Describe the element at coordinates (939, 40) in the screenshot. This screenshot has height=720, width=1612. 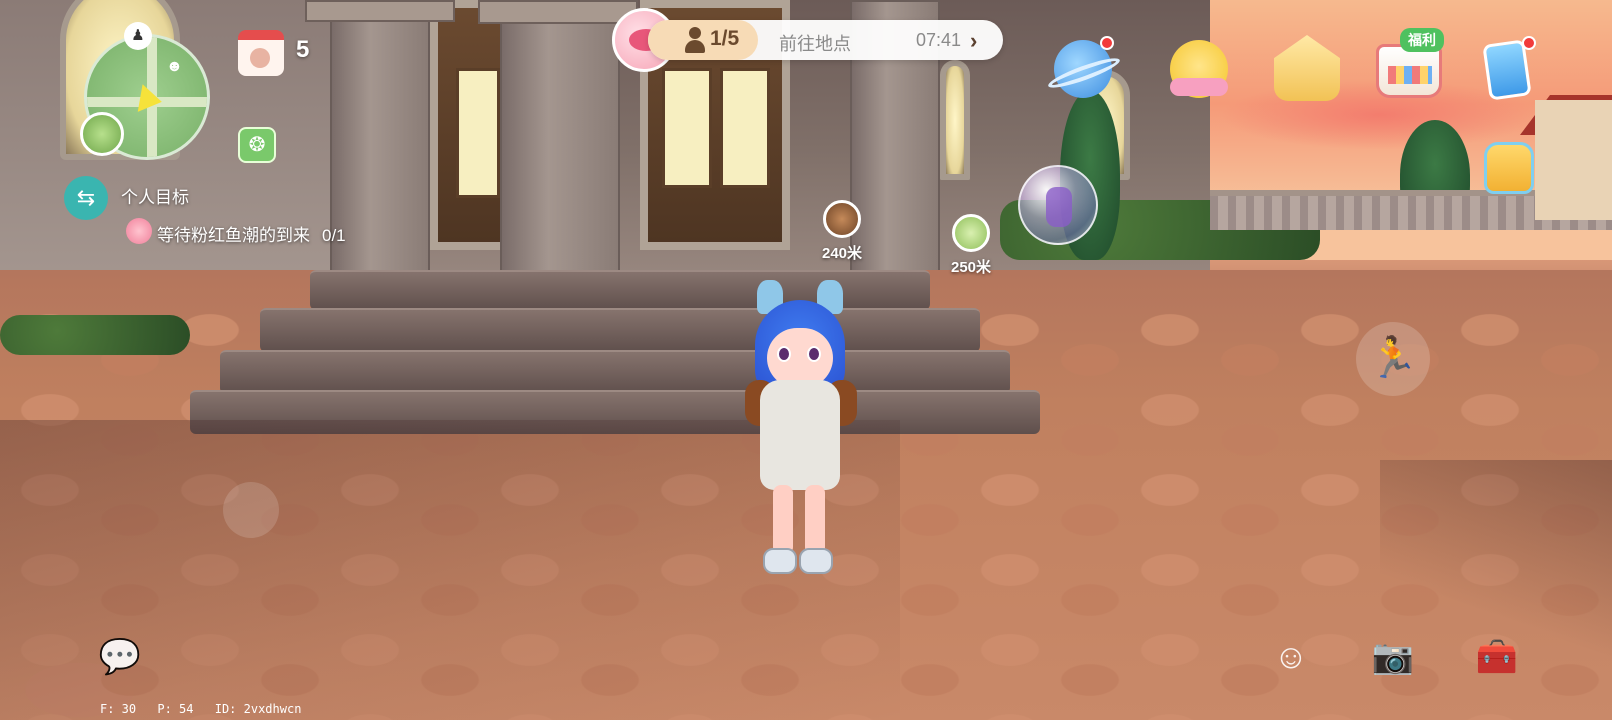
I see `countdown-timer: 07:41` at that location.